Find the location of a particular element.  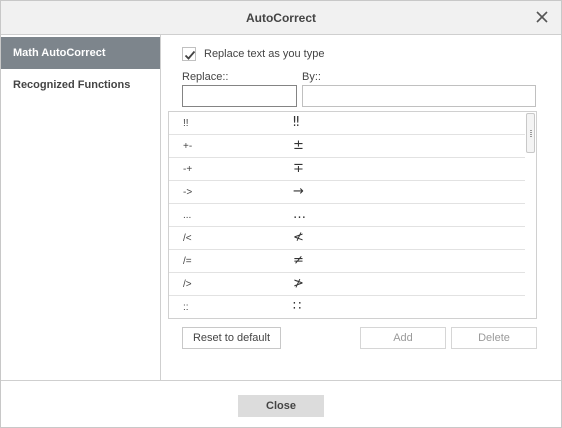

close-button: Close is located at coordinates (281, 406).